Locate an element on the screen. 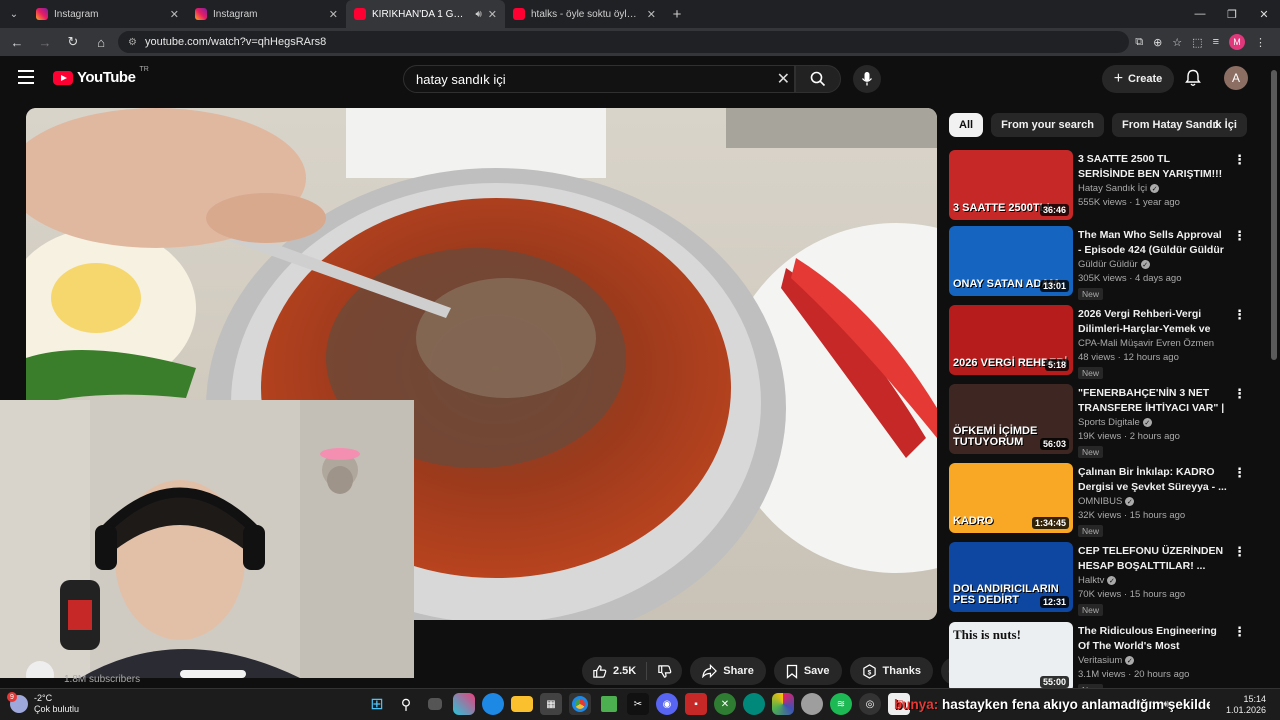  weather-widget: 9 -2°C Çok bulutlu is located at coordinates (43, 703).